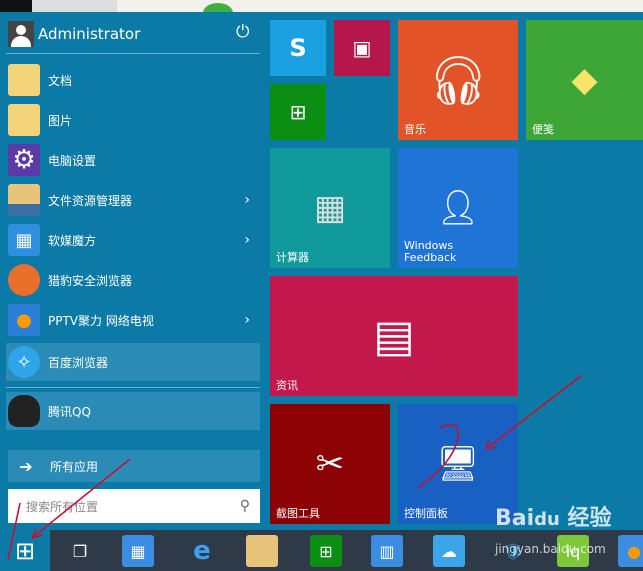 The height and width of the screenshot is (571, 643). Describe the element at coordinates (90, 200) in the screenshot. I see `item-label: 文件资源管理器` at that location.